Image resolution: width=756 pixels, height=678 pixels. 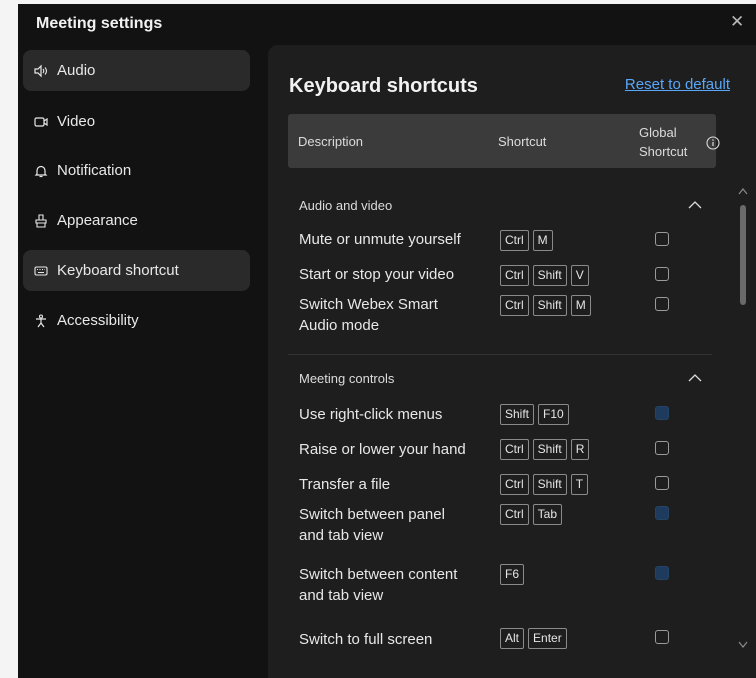 I want to click on key-cap: T, so click(x=579, y=484).